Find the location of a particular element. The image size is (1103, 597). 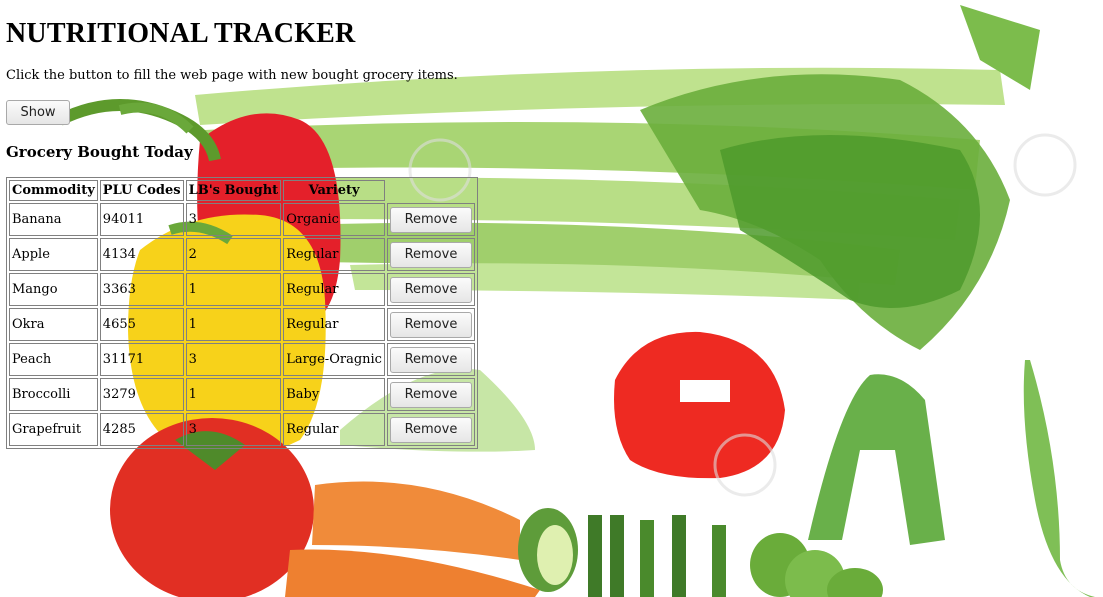

table-row: Banana 94011 3 Organic Remove is located at coordinates (242, 219).